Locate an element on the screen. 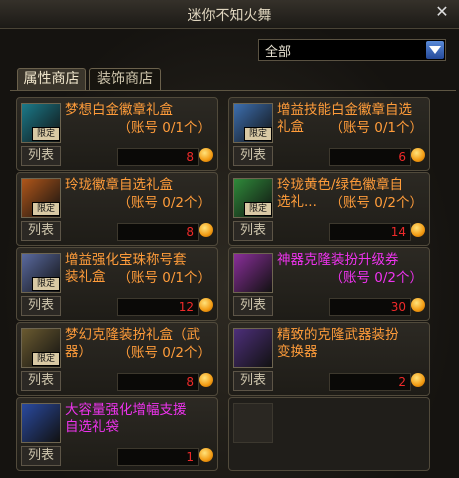 The image size is (459, 478). shop-item-card: 限定 梦幻克隆装扮礼盒（武 器） （账号 0/2个） 列表 8 is located at coordinates (117, 359).